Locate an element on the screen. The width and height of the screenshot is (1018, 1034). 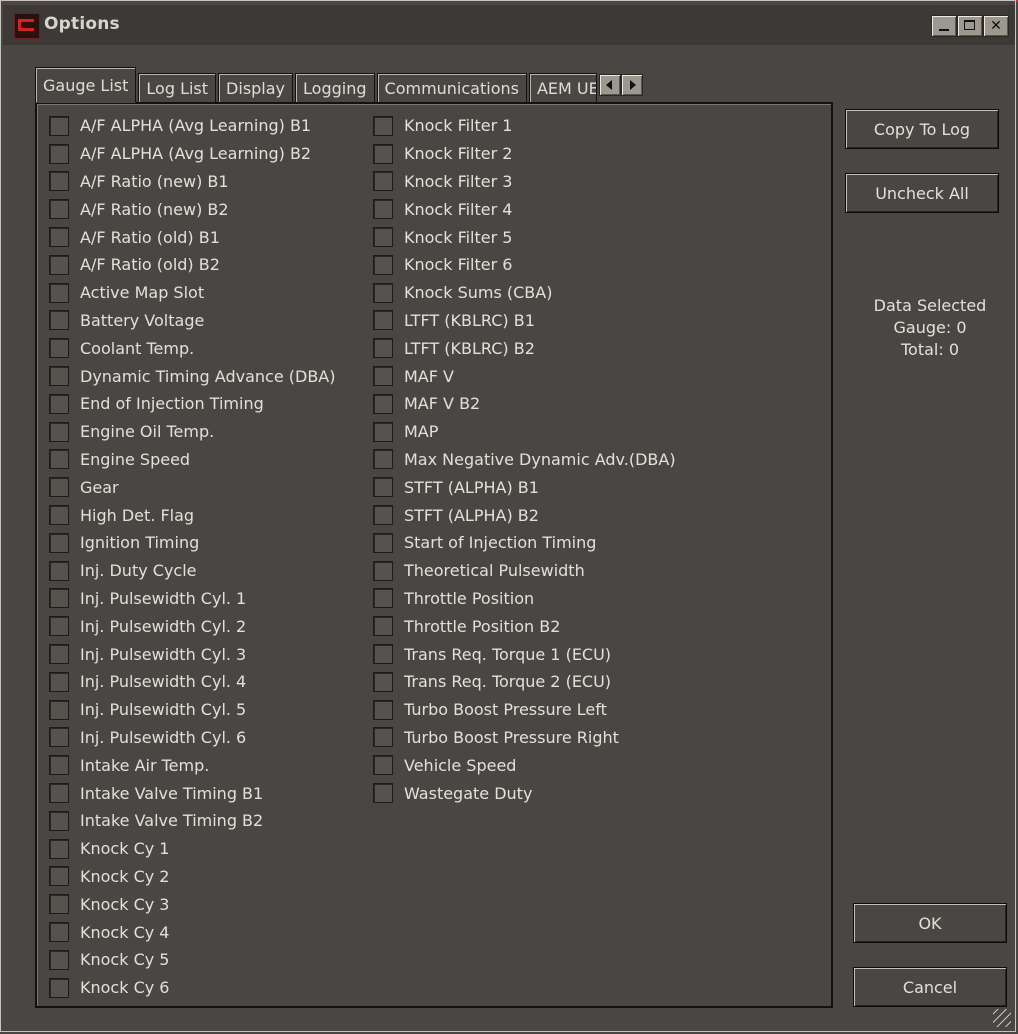
gauge-option: Knock Cy 3 is located at coordinates (192, 904).